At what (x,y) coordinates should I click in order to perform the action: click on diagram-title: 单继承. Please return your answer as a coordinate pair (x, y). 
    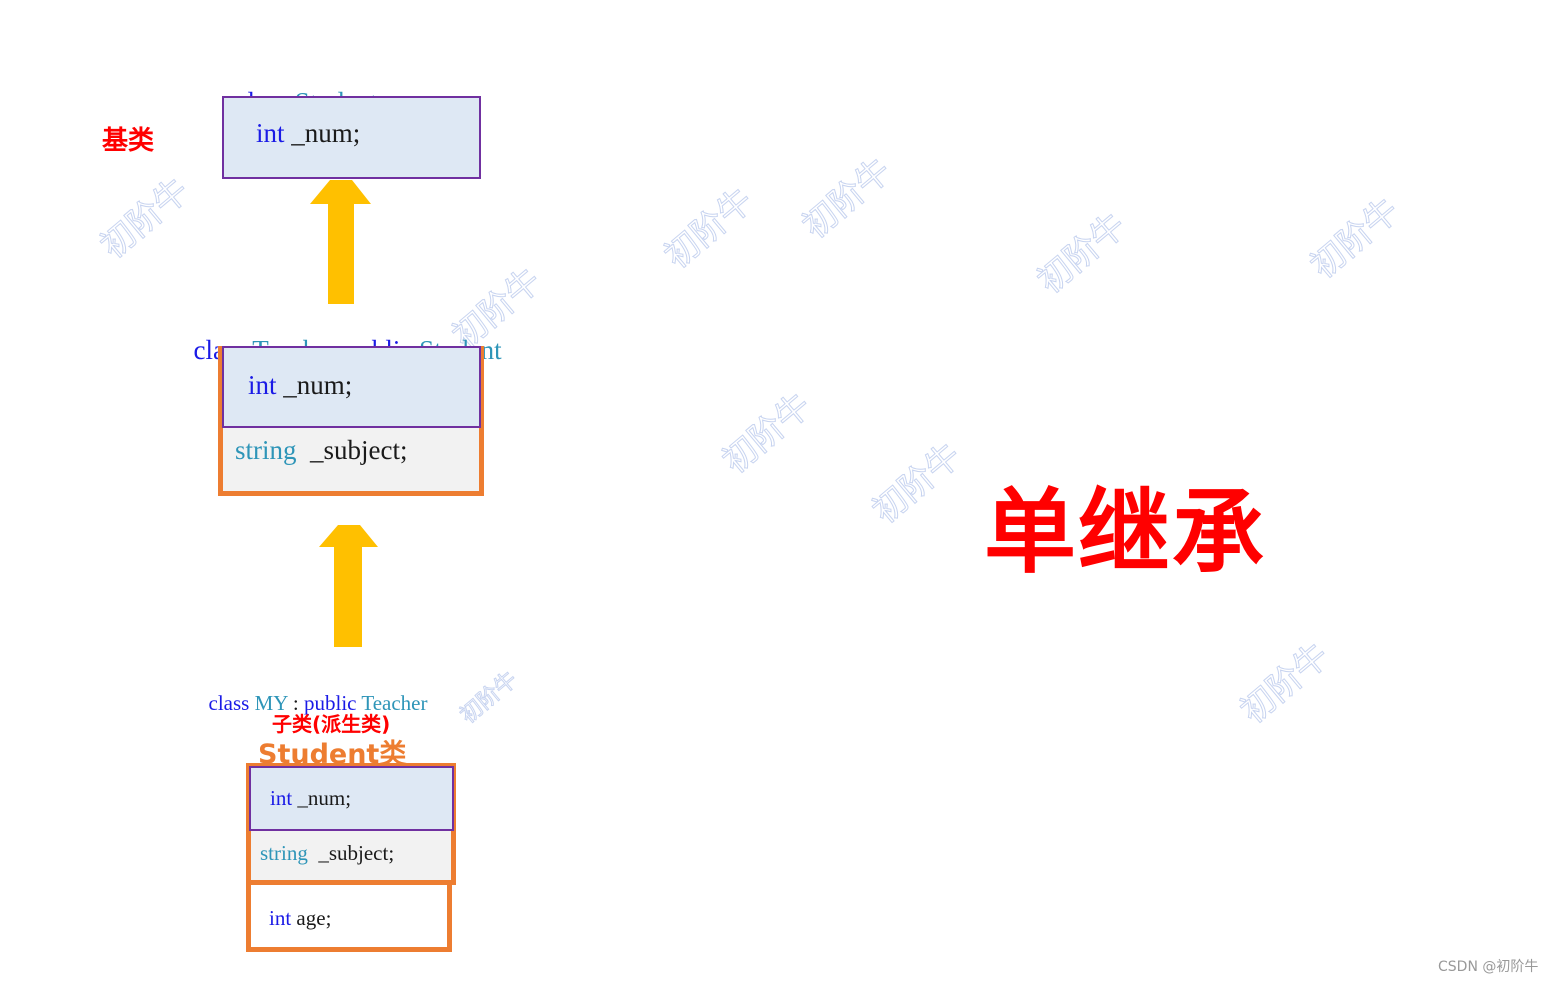
    Looking at the image, I should click on (1125, 532).